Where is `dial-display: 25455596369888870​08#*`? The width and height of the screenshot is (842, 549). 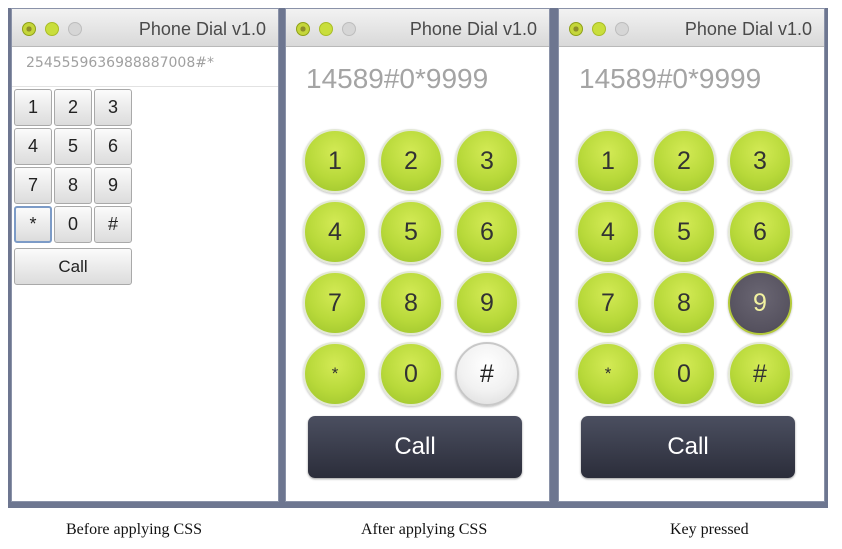 dial-display: 25455596369888870​08#* is located at coordinates (145, 67).